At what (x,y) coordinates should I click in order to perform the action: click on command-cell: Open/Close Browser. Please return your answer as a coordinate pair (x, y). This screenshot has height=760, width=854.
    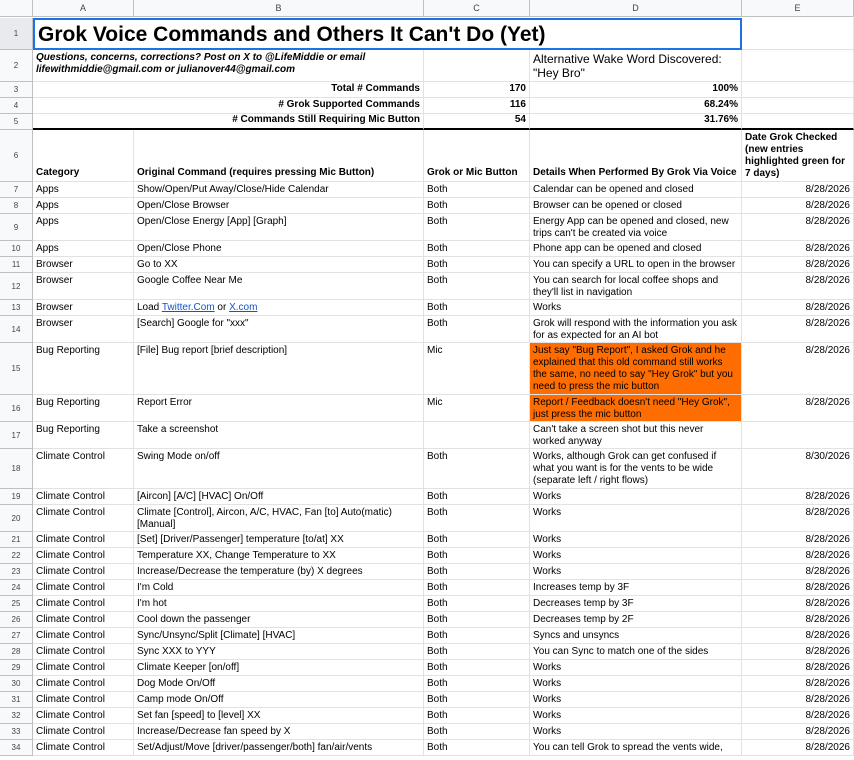
    Looking at the image, I should click on (279, 206).